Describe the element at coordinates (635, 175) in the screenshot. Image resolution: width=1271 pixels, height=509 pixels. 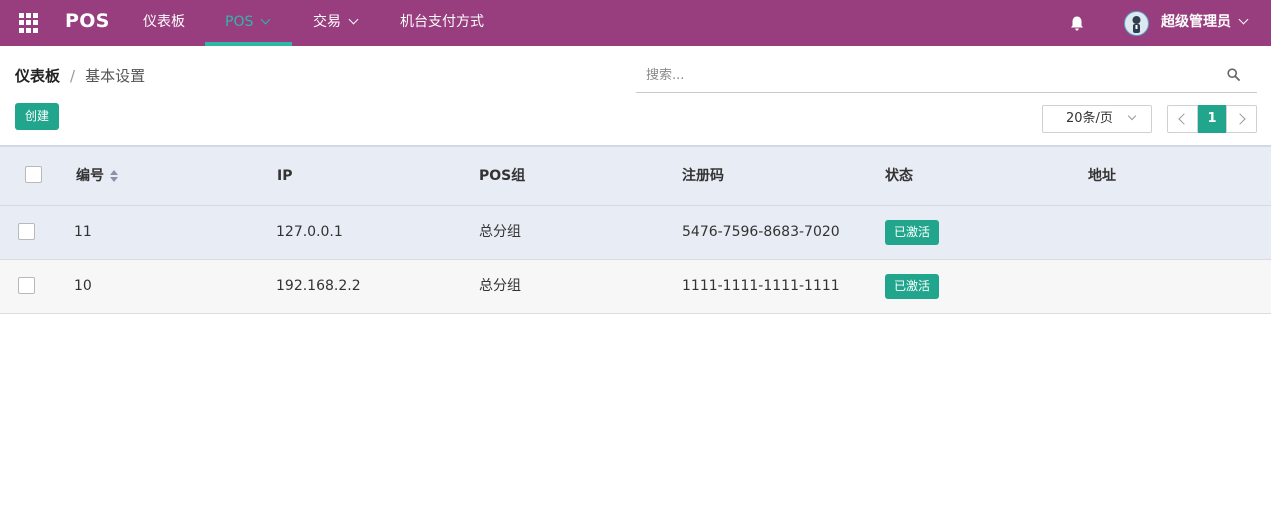
I see `table-header: 编号 IP POS组 注册码 状态 地址` at that location.